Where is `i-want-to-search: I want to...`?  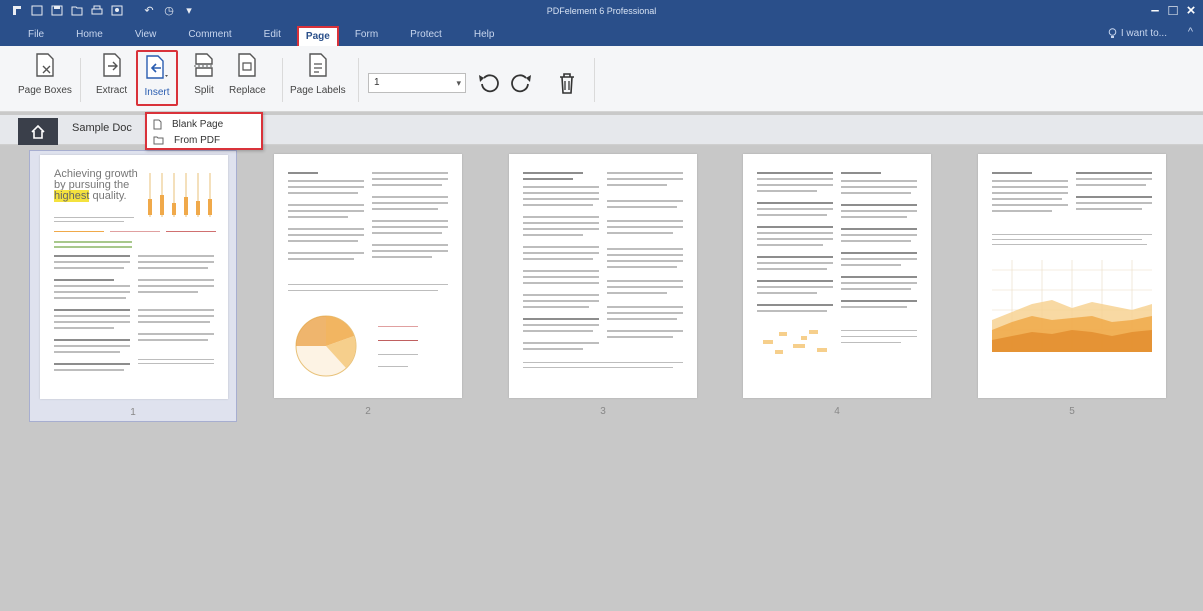 i-want-to-search: I want to... is located at coordinates (1137, 33).